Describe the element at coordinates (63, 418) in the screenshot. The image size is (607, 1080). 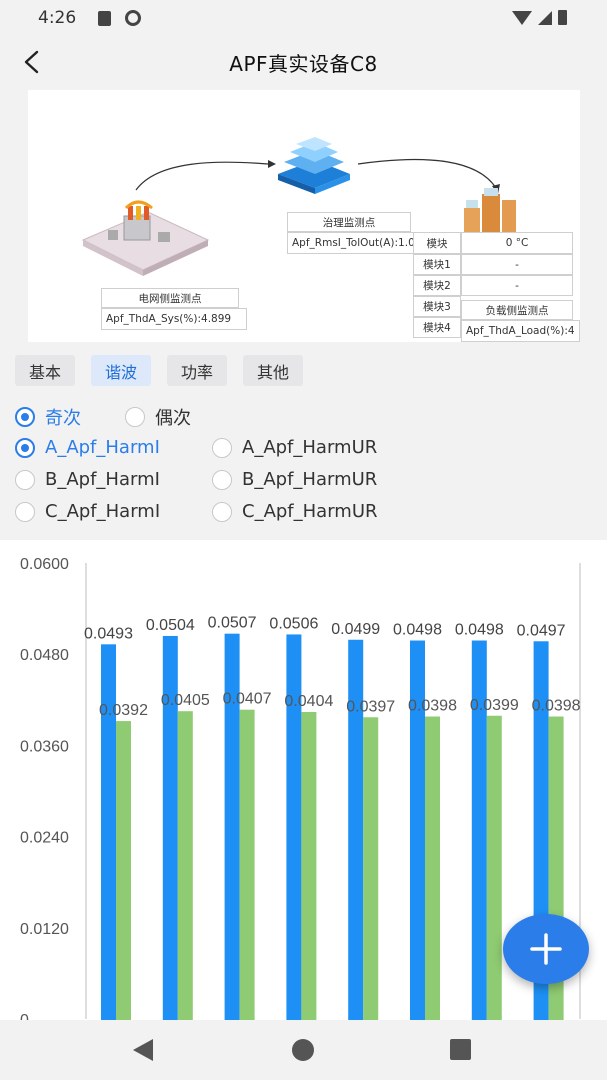
I see `odd-order-label: 奇次` at that location.